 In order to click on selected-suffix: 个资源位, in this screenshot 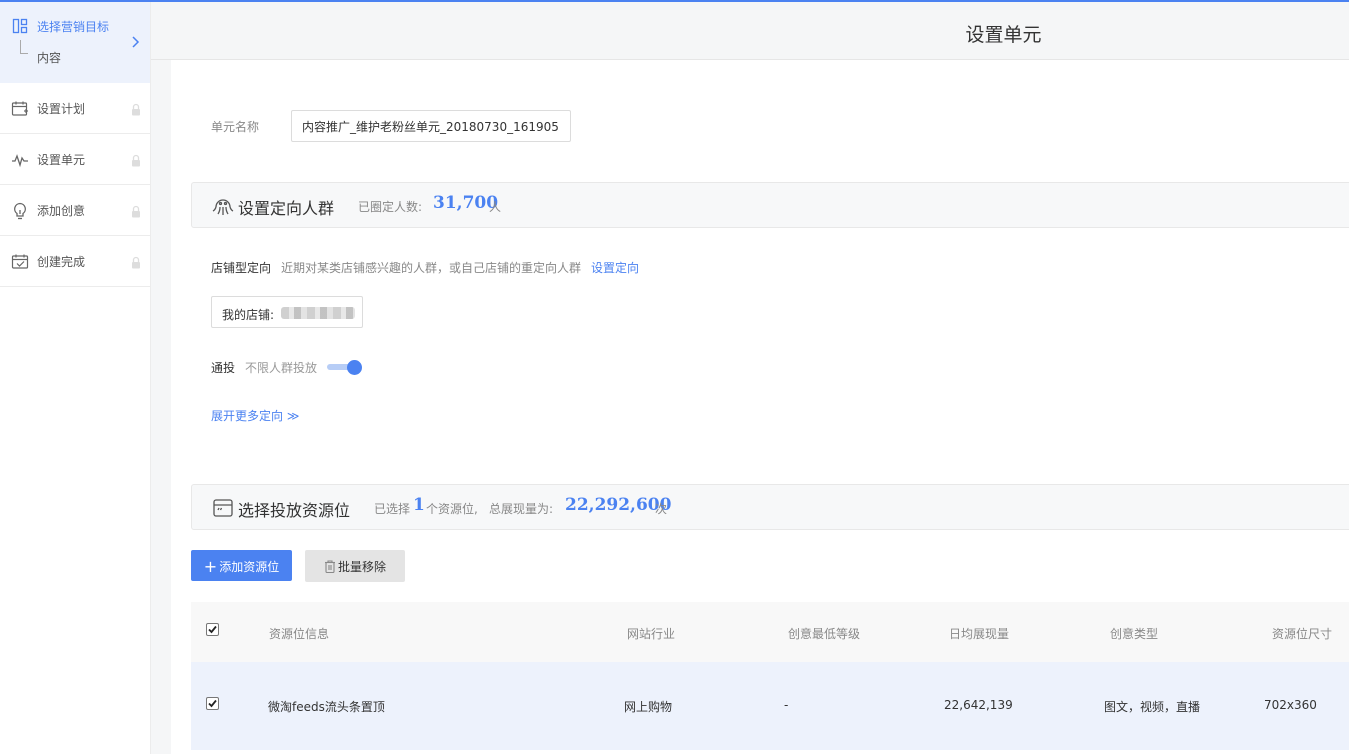, I will do `click(452, 509)`.